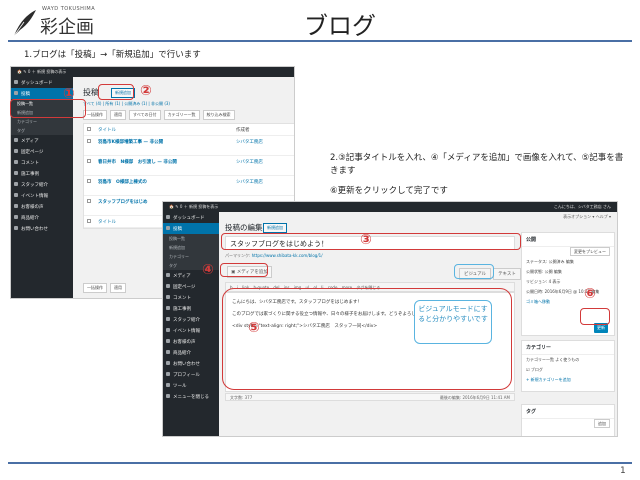 Image resolution: width=640 pixels, height=480 pixels. Describe the element at coordinates (122, 182) in the screenshot. I see `post-title-link: 羽島市 O様邸上棟式の` at that location.